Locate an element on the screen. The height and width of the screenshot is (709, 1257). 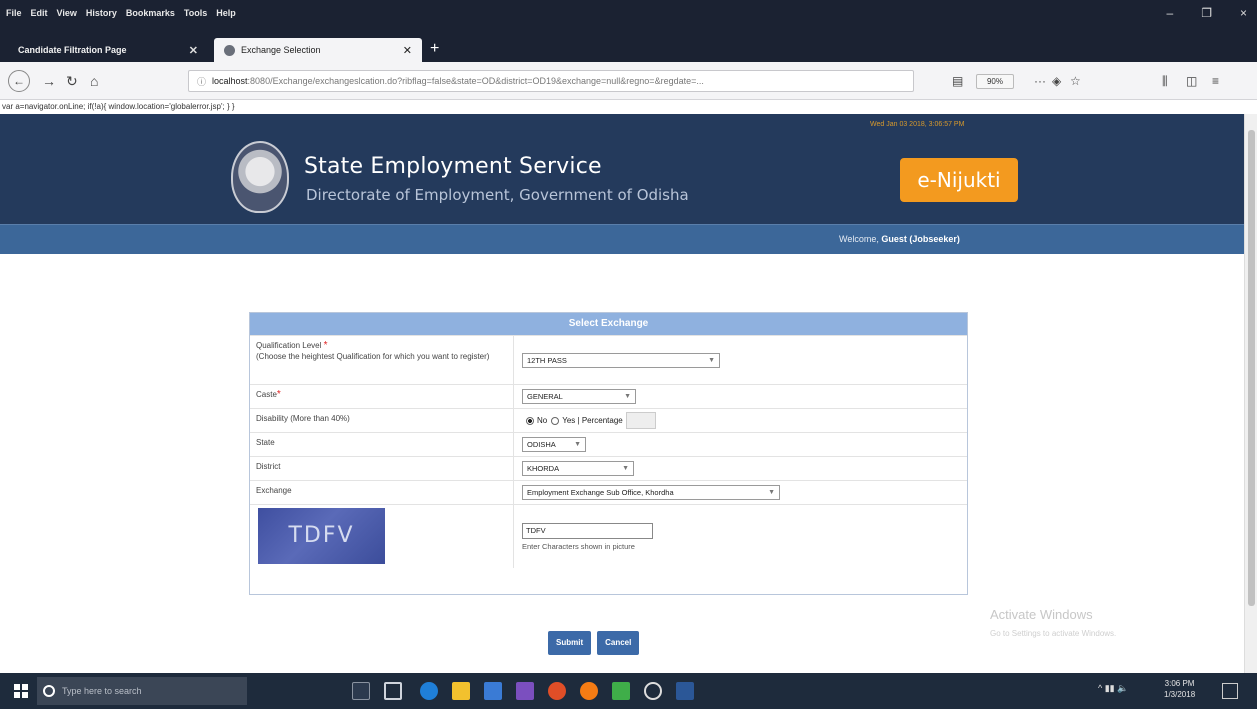
maximize-button: ❐ is located at coordinates (1206, 13).